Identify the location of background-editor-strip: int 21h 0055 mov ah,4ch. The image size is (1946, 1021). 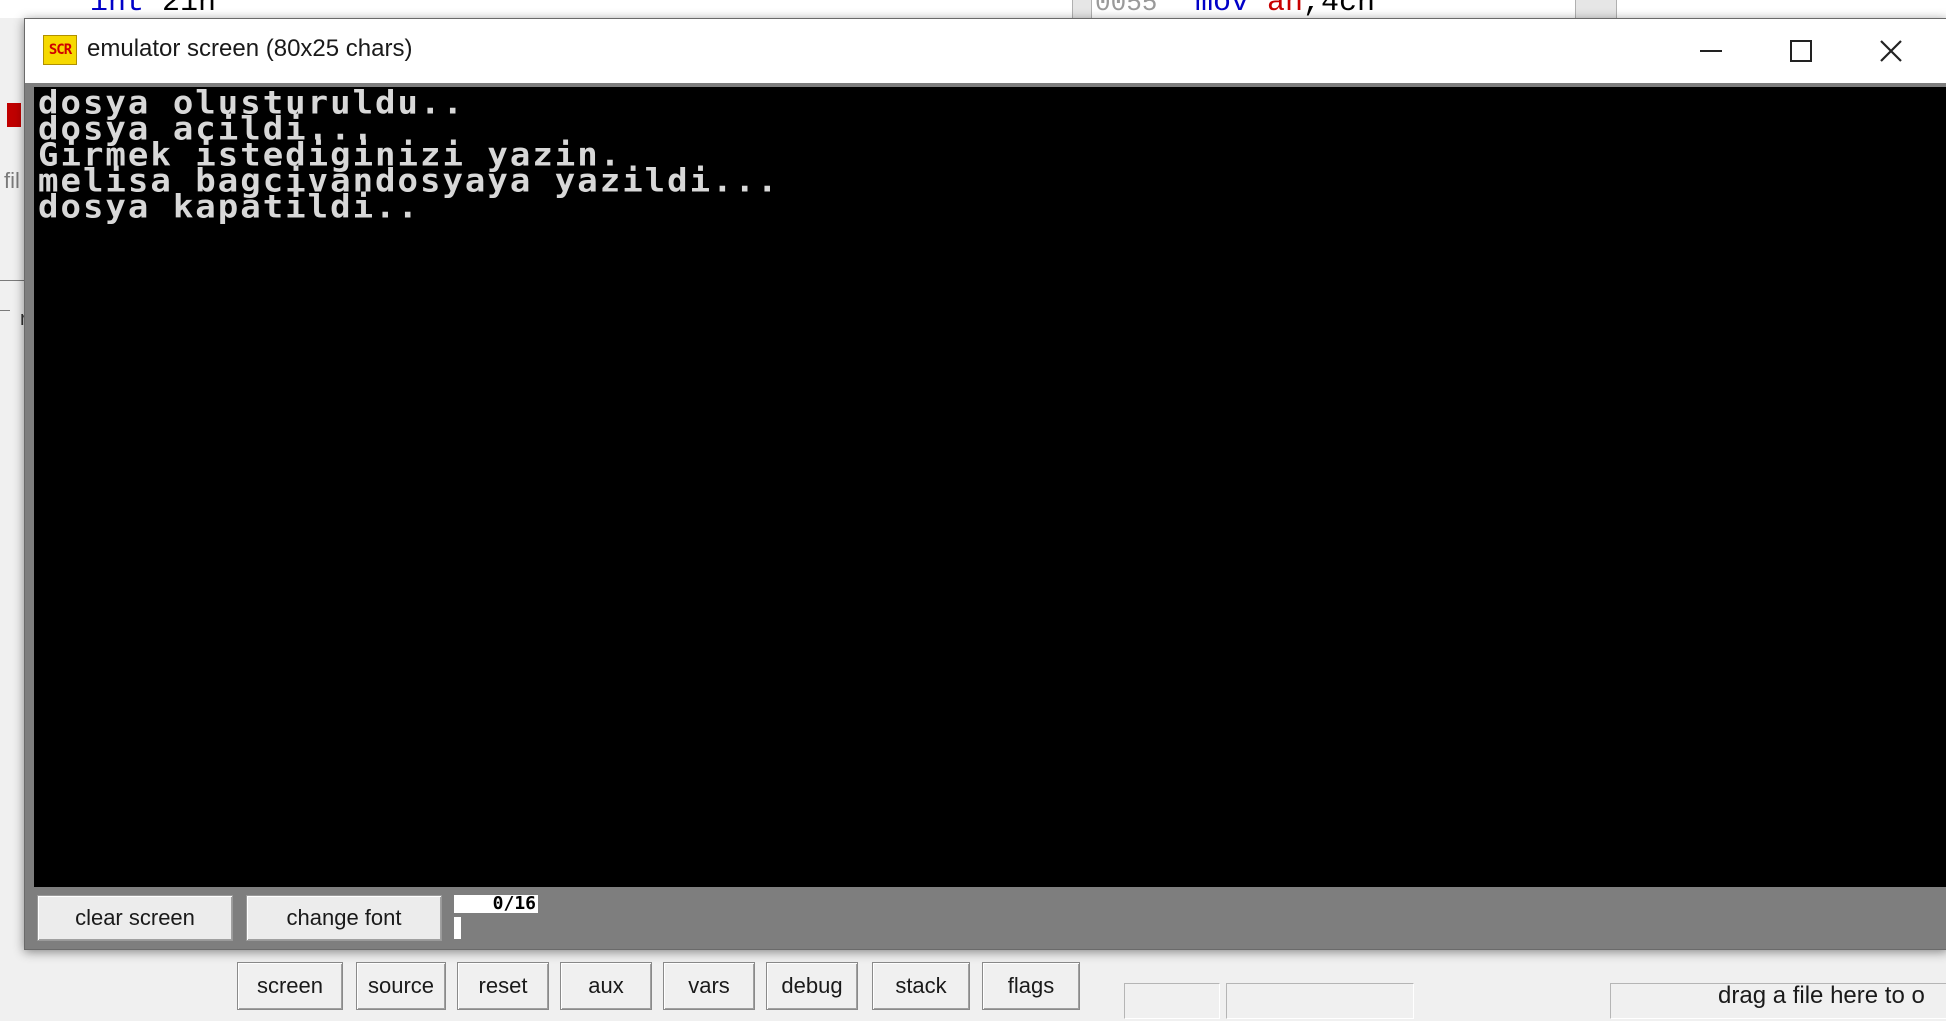
(973, 10).